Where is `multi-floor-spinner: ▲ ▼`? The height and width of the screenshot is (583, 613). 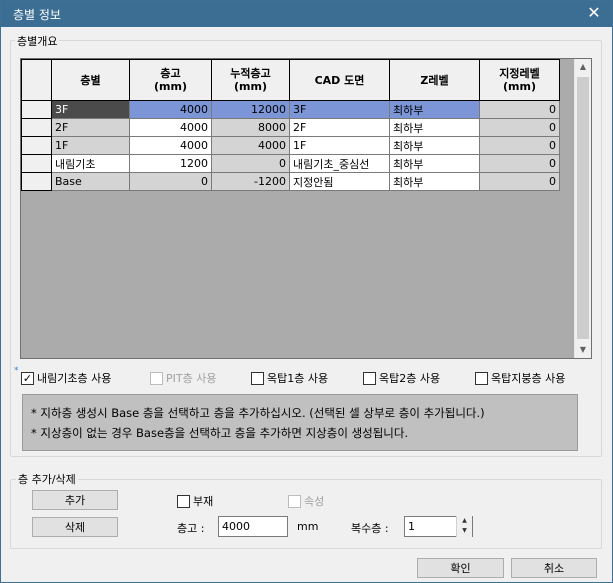 multi-floor-spinner: ▲ ▼ is located at coordinates (464, 526).